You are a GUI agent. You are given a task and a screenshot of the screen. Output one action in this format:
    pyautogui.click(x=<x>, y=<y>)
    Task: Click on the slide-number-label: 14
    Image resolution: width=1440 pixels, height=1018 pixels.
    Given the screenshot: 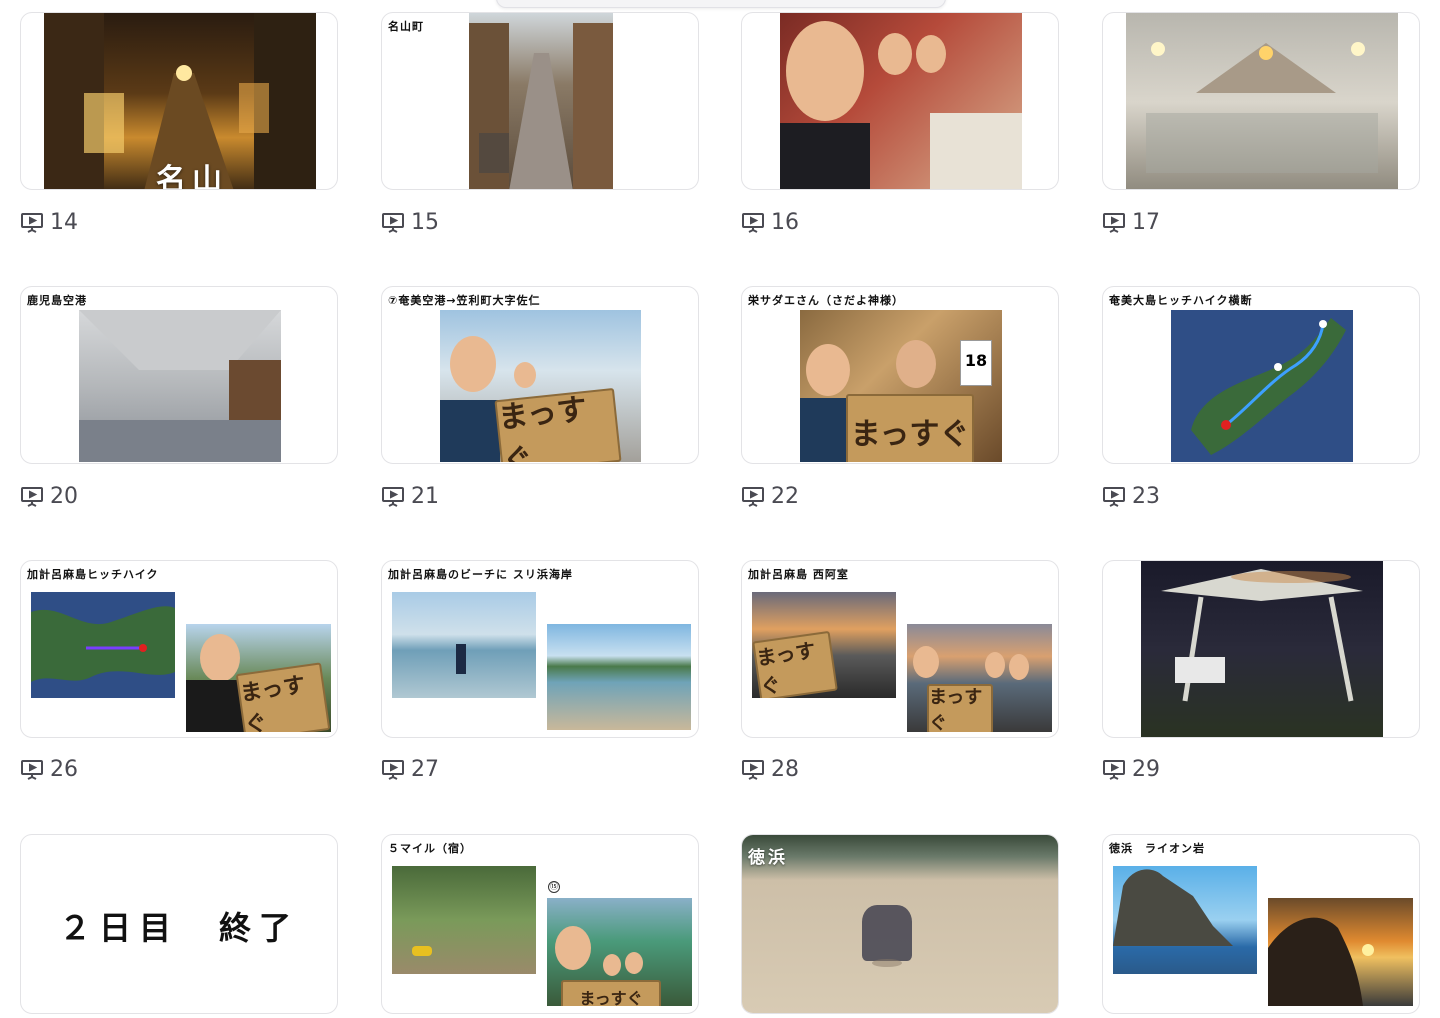 What is the action you would take?
    pyautogui.click(x=64, y=222)
    